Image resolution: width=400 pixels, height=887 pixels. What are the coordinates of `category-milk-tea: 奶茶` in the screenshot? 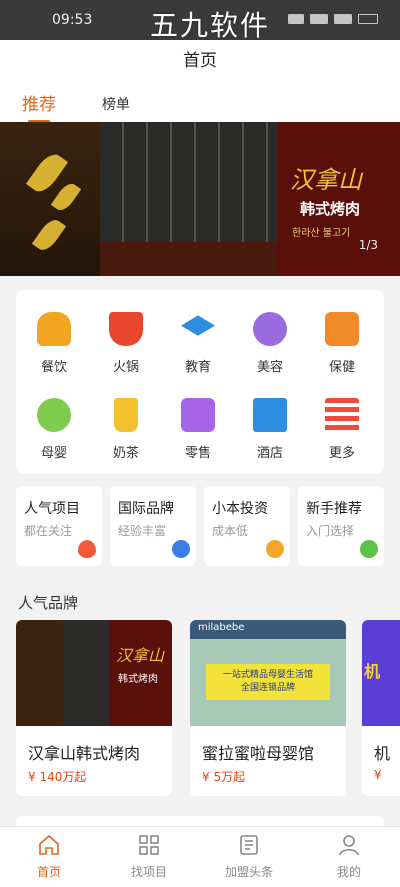 It's located at (126, 429).